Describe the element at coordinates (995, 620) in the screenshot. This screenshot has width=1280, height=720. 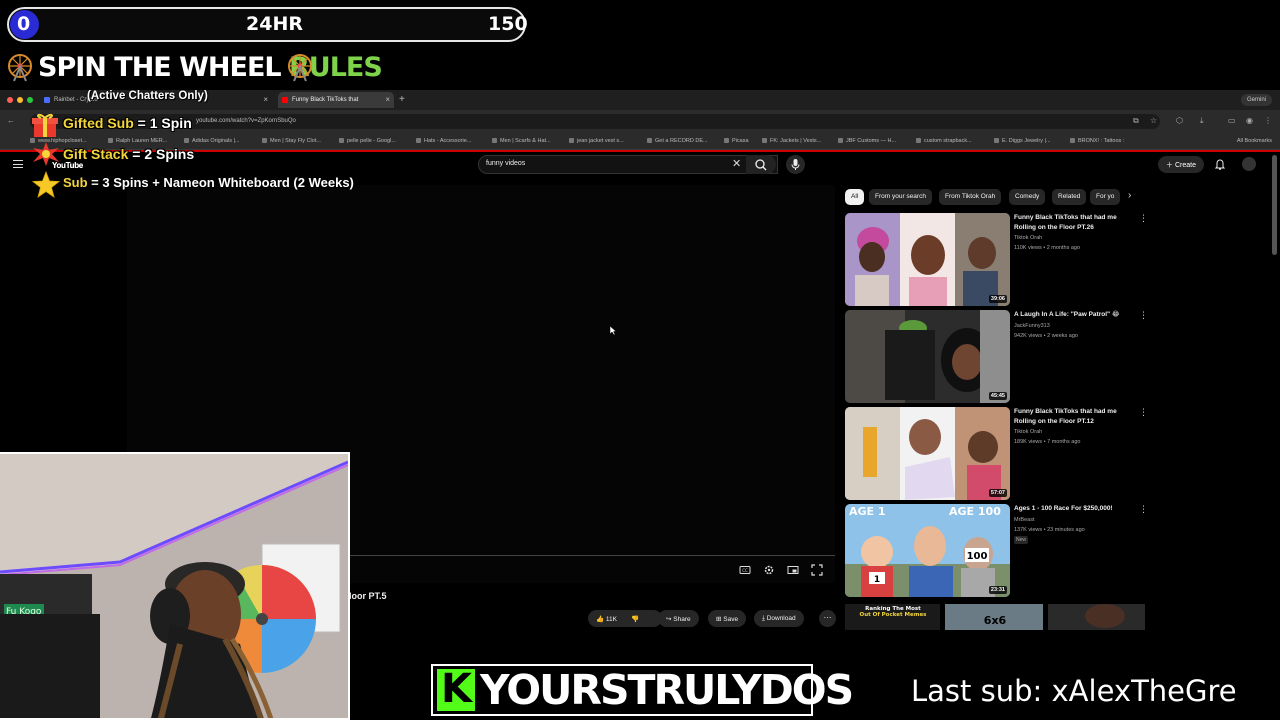
I see `shorts-caption: 6x6` at that location.